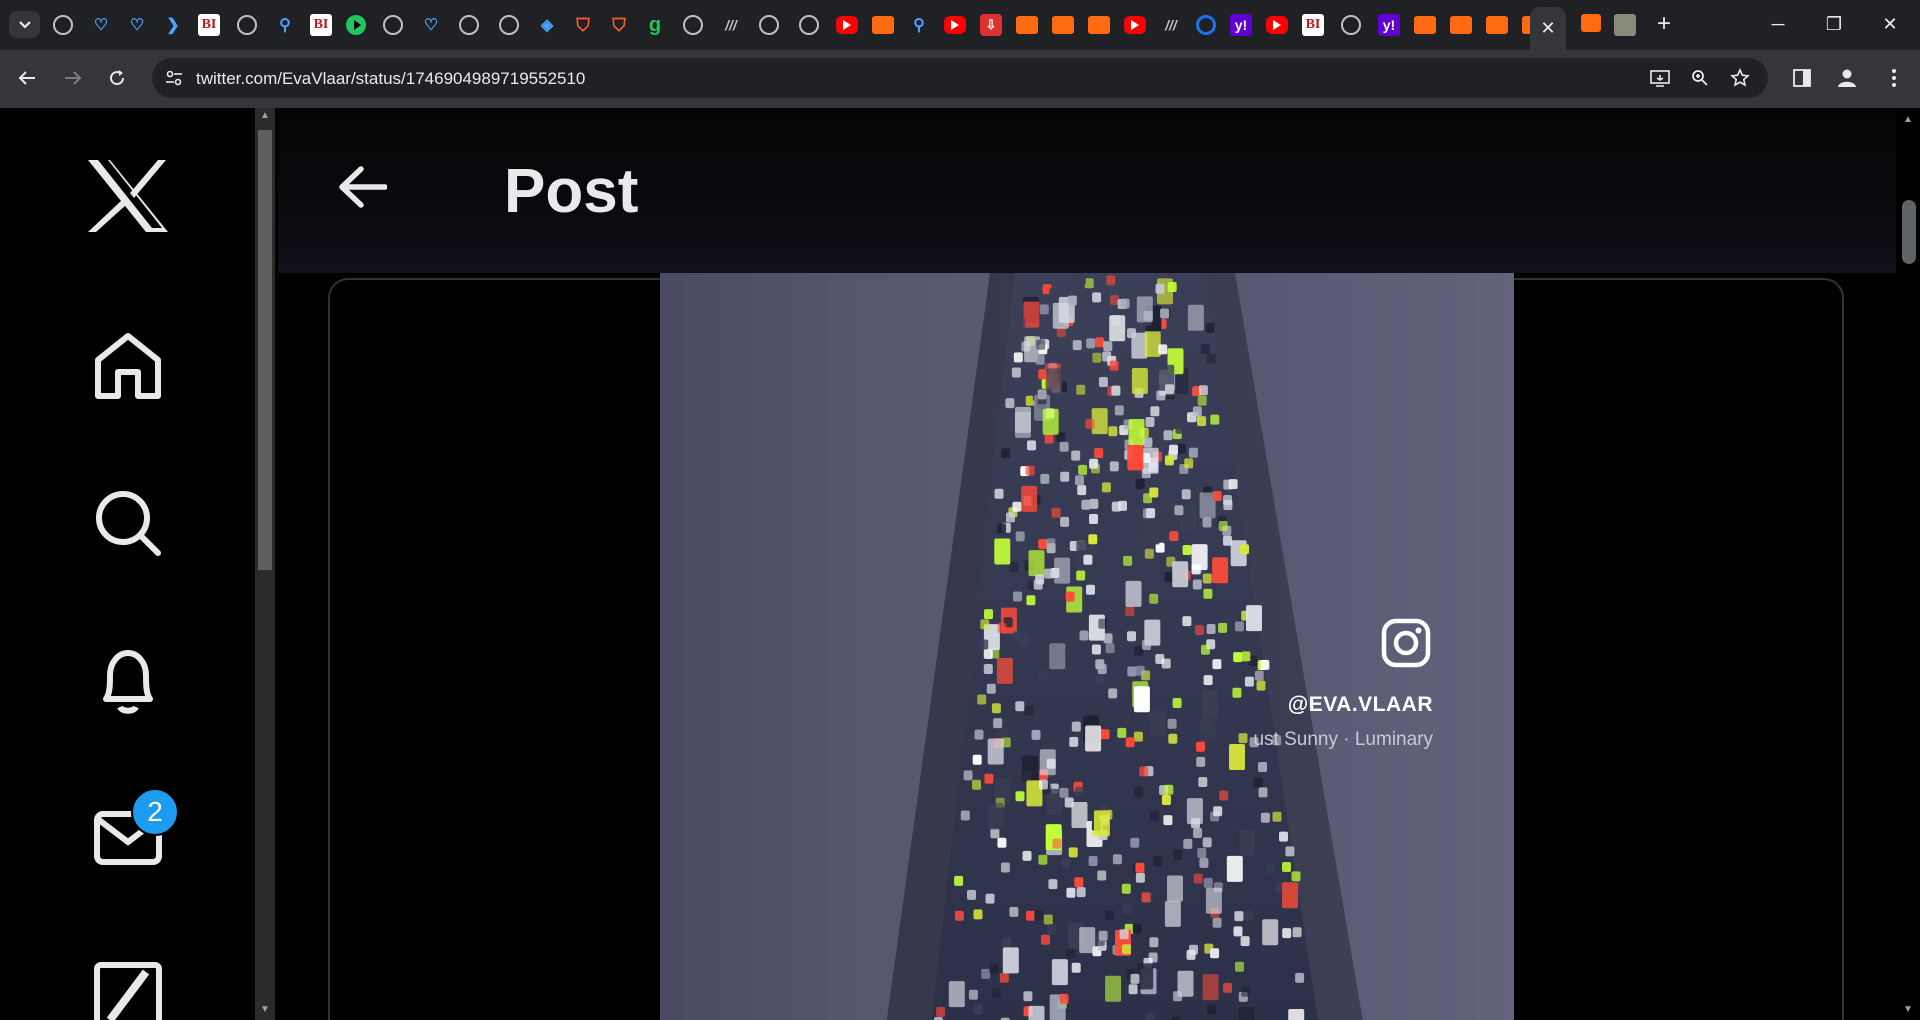 The image size is (1920, 1020). I want to click on scroll-down-arrow-icon: ▼, so click(265, 1009).